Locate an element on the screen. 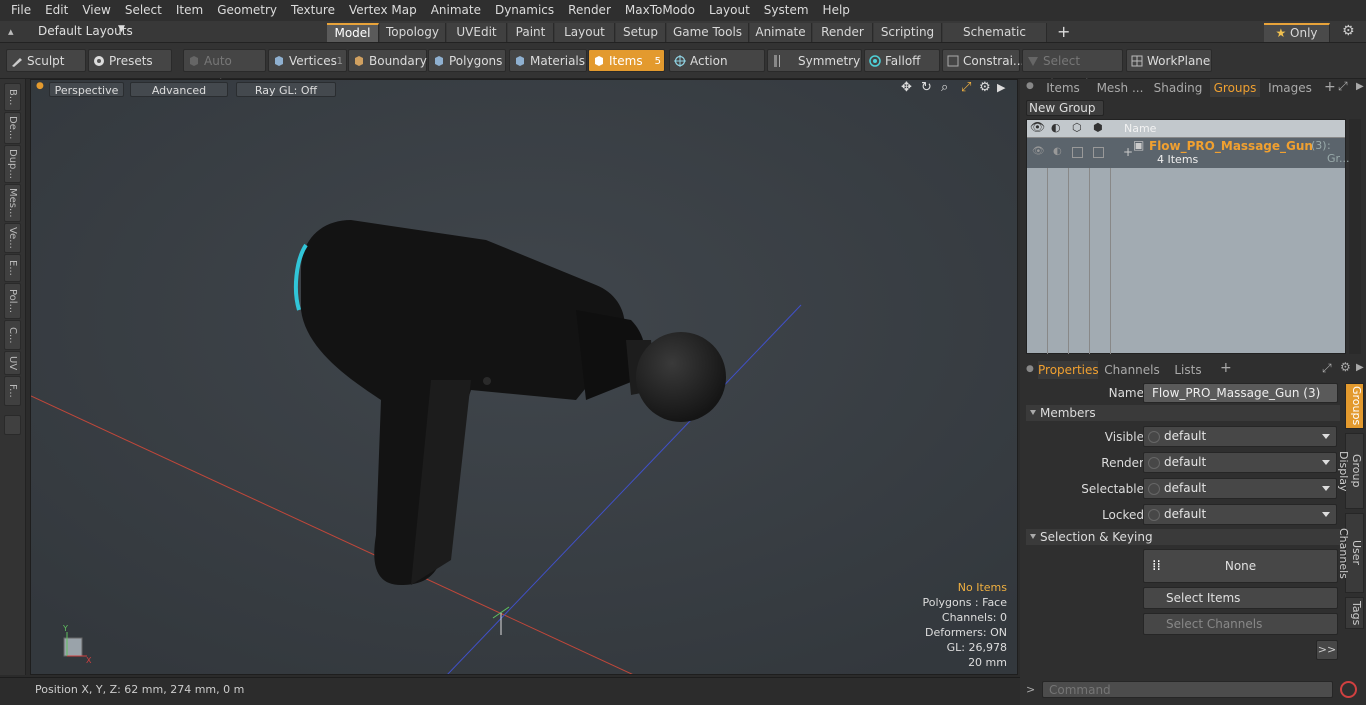  raygl-button: Ray GL: Off is located at coordinates (286, 89).